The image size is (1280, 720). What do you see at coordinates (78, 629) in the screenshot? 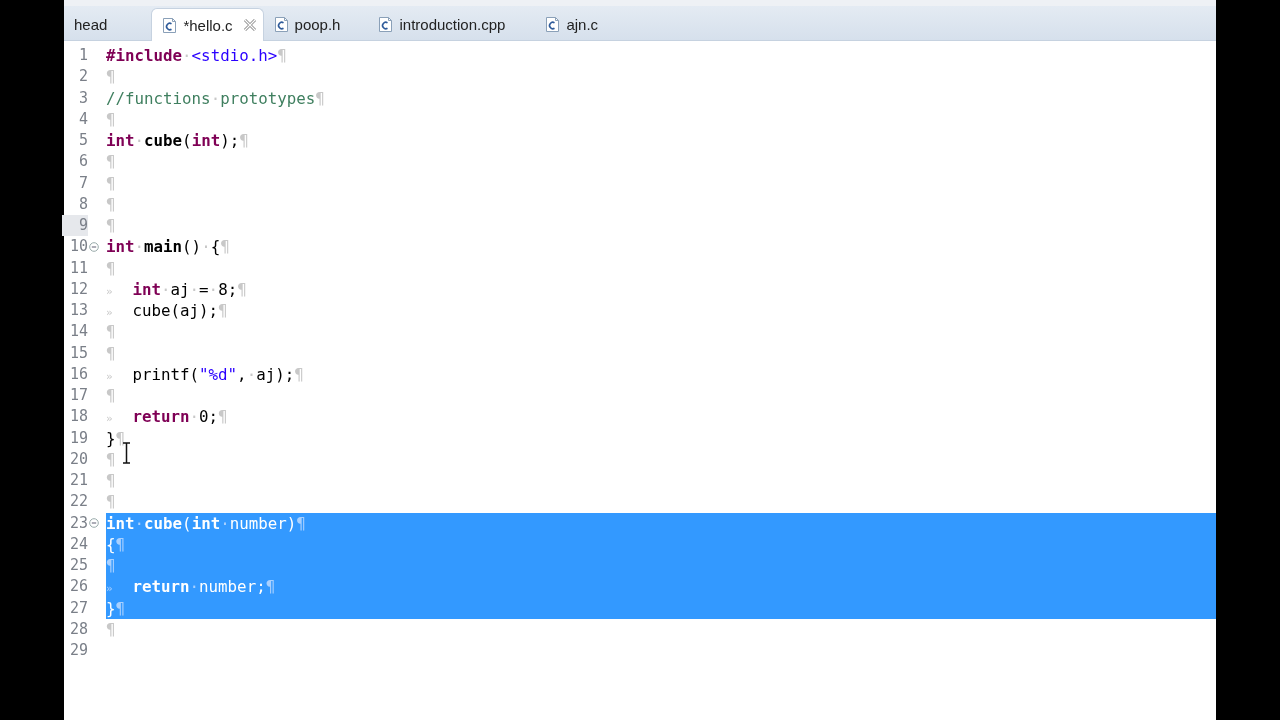
I see `line-number: 28` at bounding box center [78, 629].